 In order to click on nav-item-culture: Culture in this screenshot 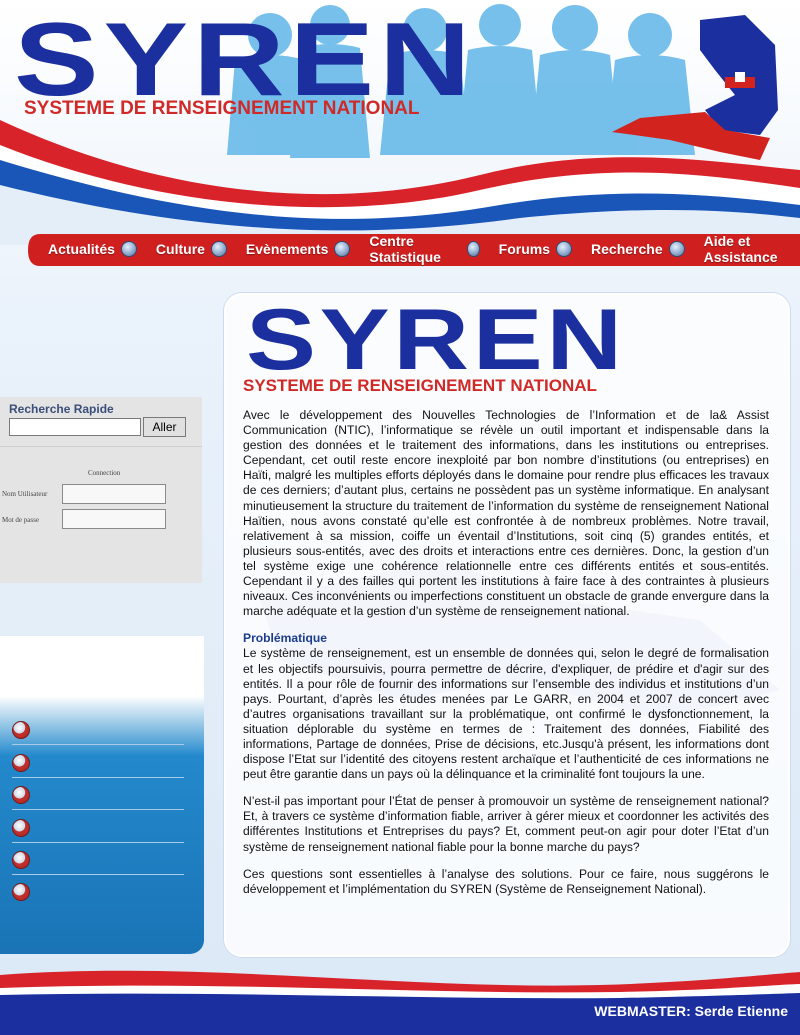, I will do `click(191, 249)`.